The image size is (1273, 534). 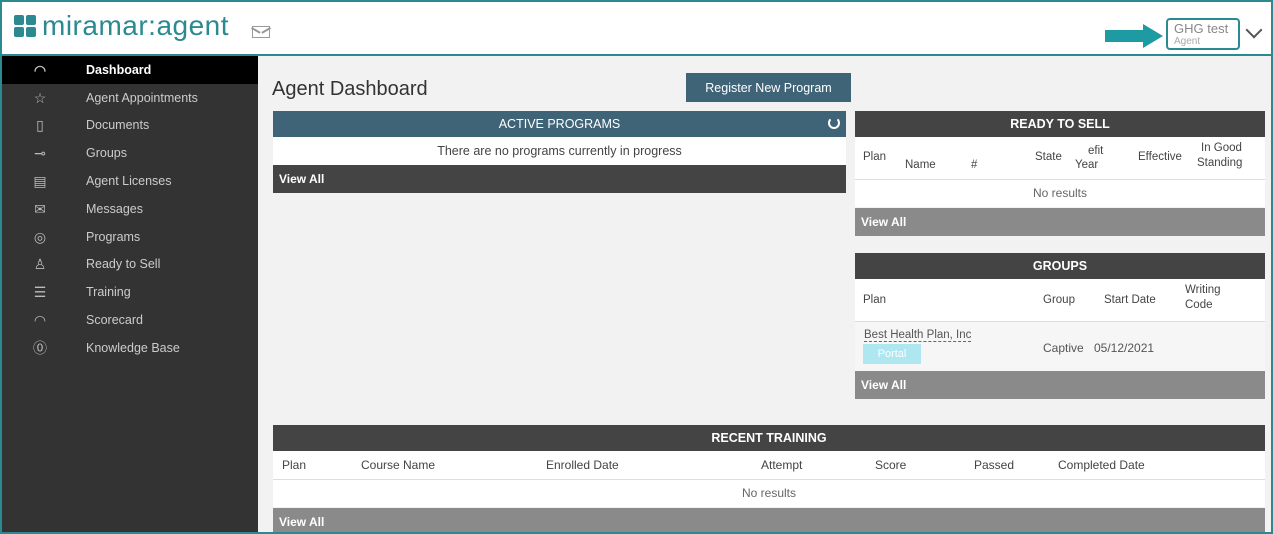 I want to click on recent-training-view-all: View All, so click(x=769, y=520).